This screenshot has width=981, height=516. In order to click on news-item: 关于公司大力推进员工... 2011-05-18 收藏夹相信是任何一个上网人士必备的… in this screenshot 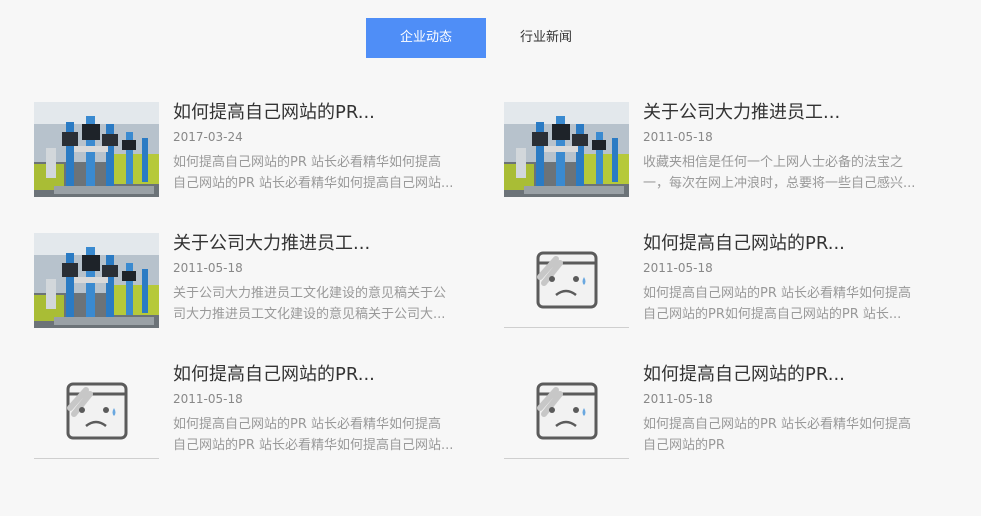, I will do `click(724, 150)`.